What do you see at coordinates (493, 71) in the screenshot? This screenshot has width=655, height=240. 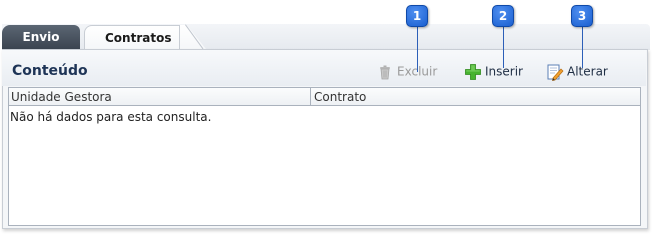 I see `inserir-button: Inserir` at bounding box center [493, 71].